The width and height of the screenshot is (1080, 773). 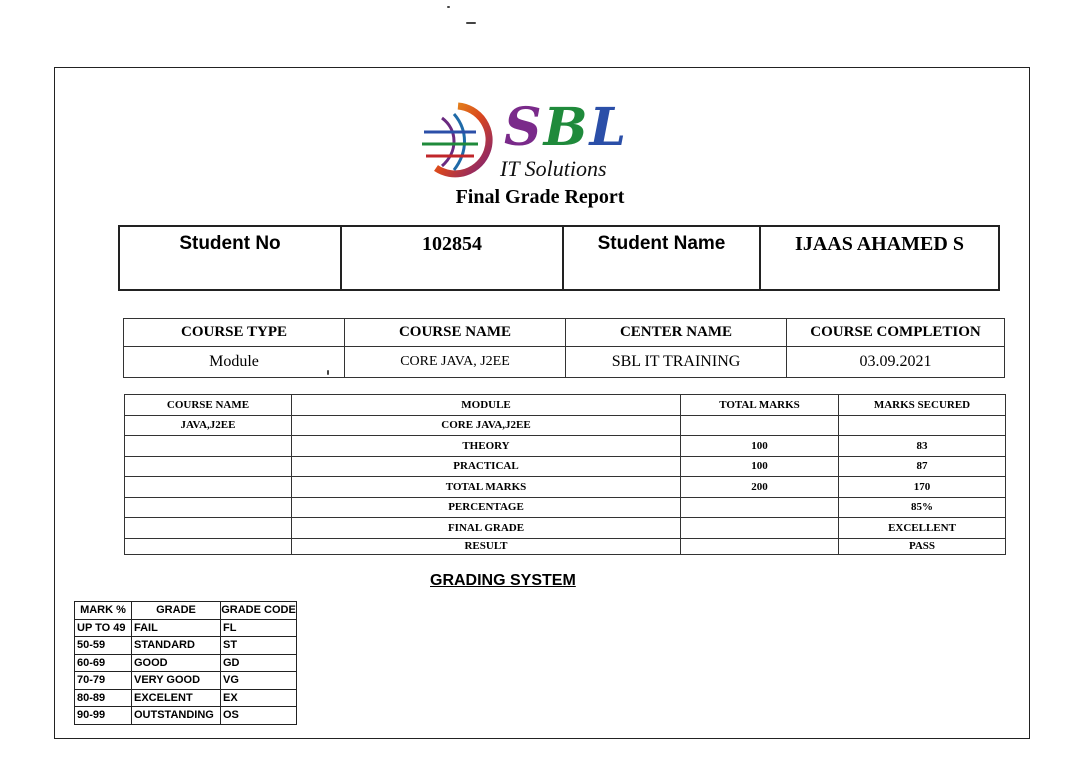 I want to click on course-name-header: COURSE NAME, so click(x=455, y=332).